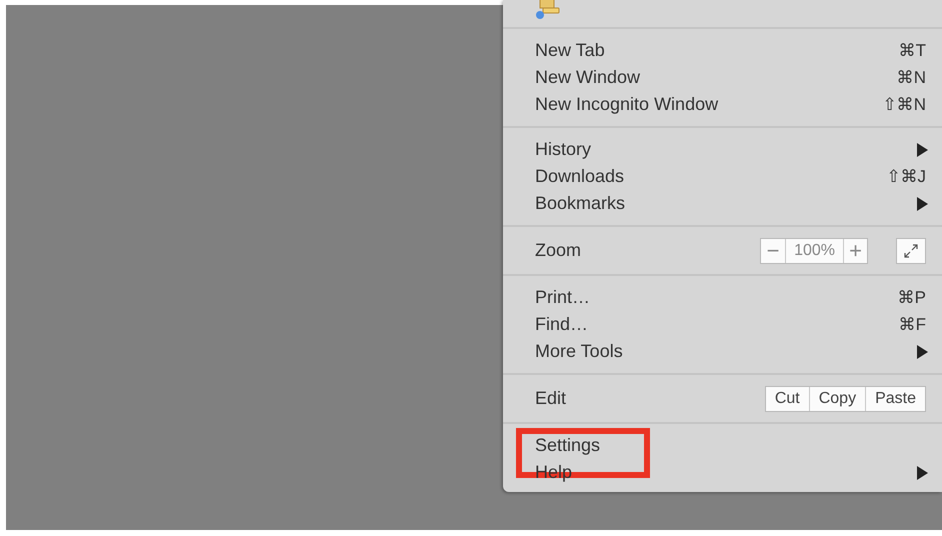 The width and height of the screenshot is (942, 536). I want to click on edit-button: Cut, so click(787, 398).